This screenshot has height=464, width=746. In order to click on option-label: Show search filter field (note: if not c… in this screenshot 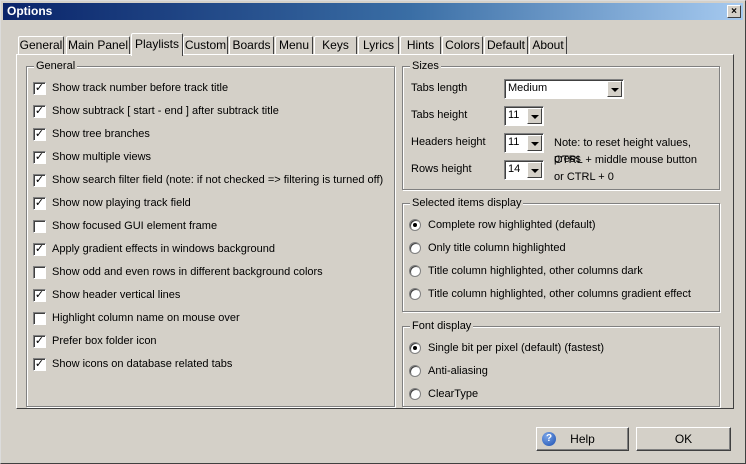, I will do `click(218, 180)`.